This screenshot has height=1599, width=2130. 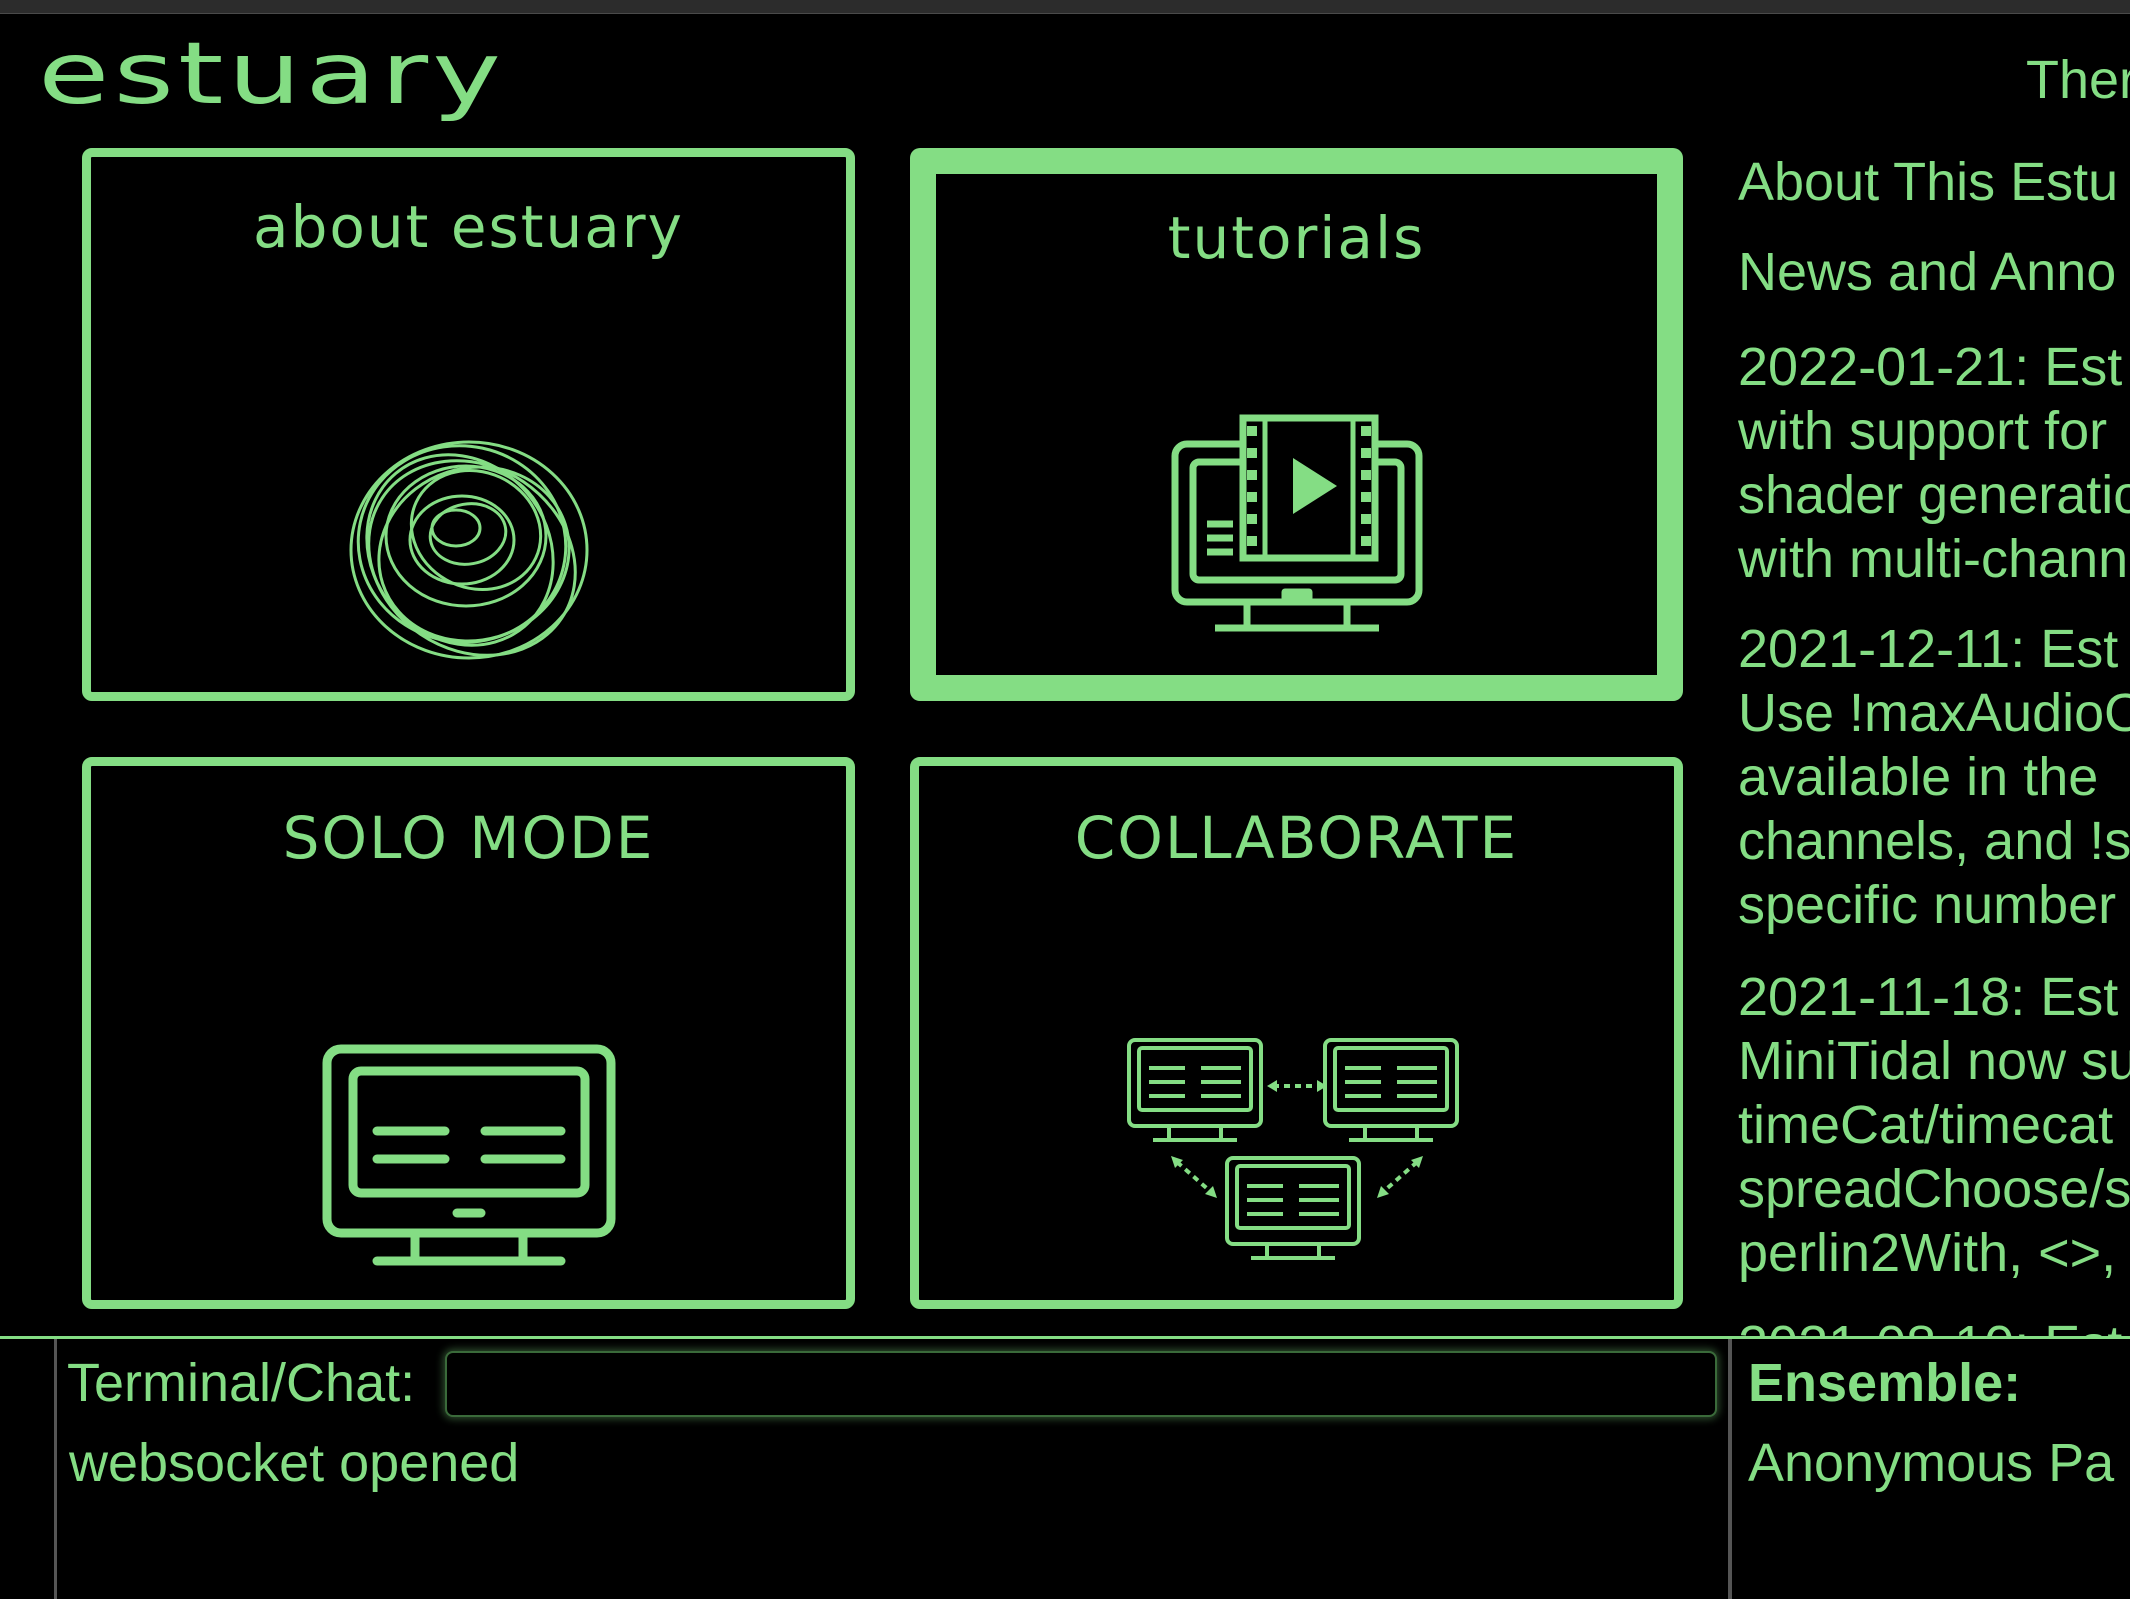 I want to click on news-line: spreadChoose/s, so click(x=1934, y=1189).